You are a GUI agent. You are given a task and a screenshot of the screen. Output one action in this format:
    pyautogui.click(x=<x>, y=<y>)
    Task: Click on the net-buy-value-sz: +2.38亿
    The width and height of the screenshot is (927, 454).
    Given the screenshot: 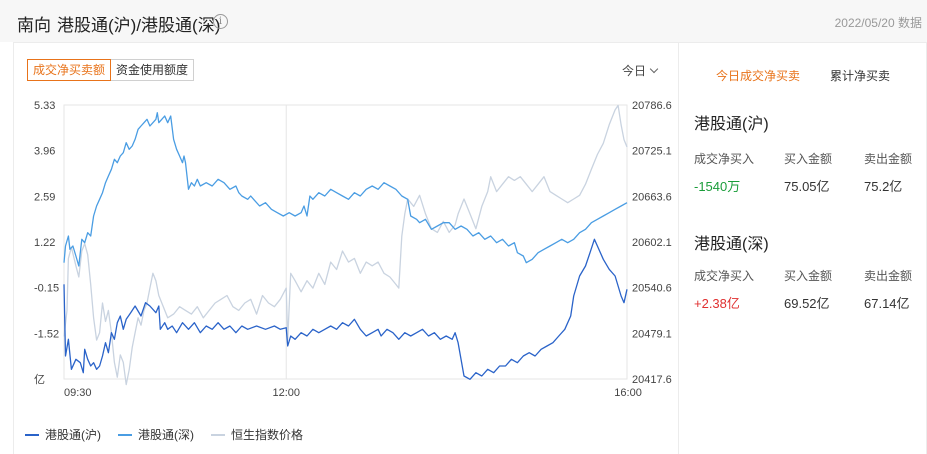 What is the action you would take?
    pyautogui.click(x=717, y=303)
    